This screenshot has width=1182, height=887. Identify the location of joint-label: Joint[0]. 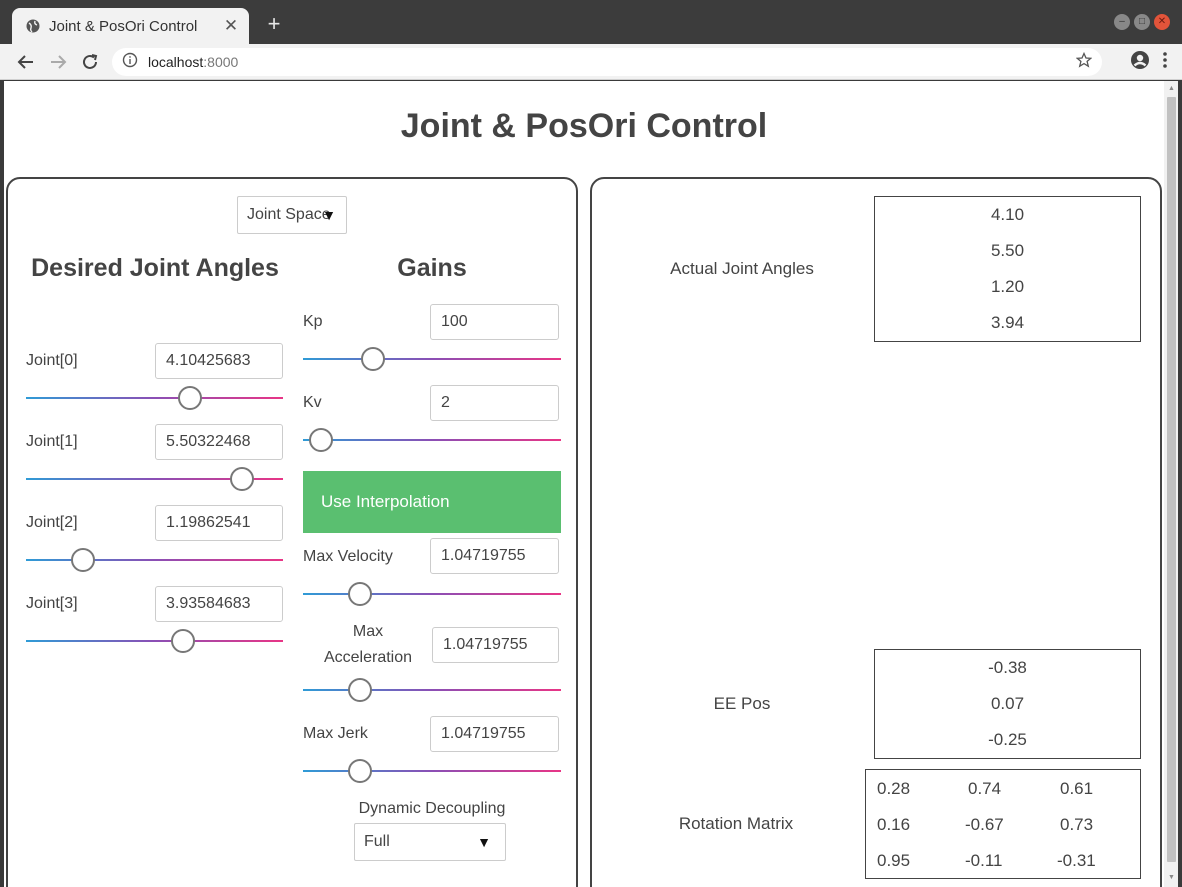
(52, 360).